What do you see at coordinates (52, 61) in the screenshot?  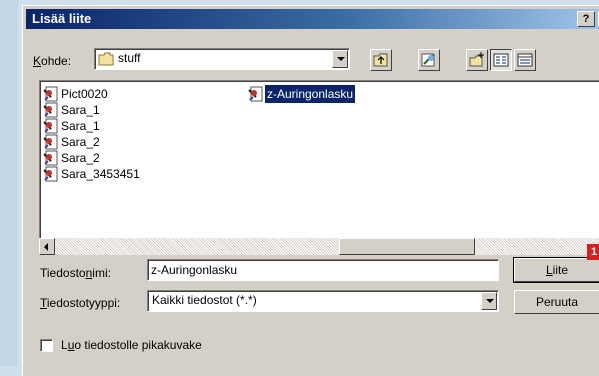 I see `location-label: Kohde:` at bounding box center [52, 61].